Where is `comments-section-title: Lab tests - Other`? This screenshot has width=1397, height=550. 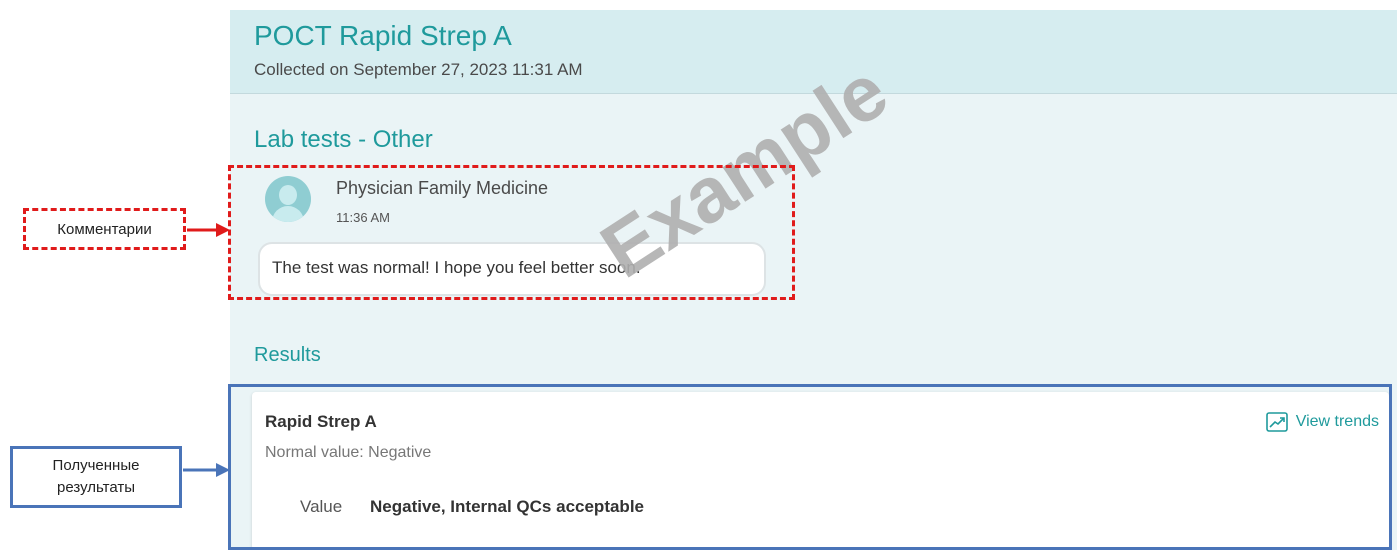
comments-section-title: Lab tests - Other is located at coordinates (343, 139).